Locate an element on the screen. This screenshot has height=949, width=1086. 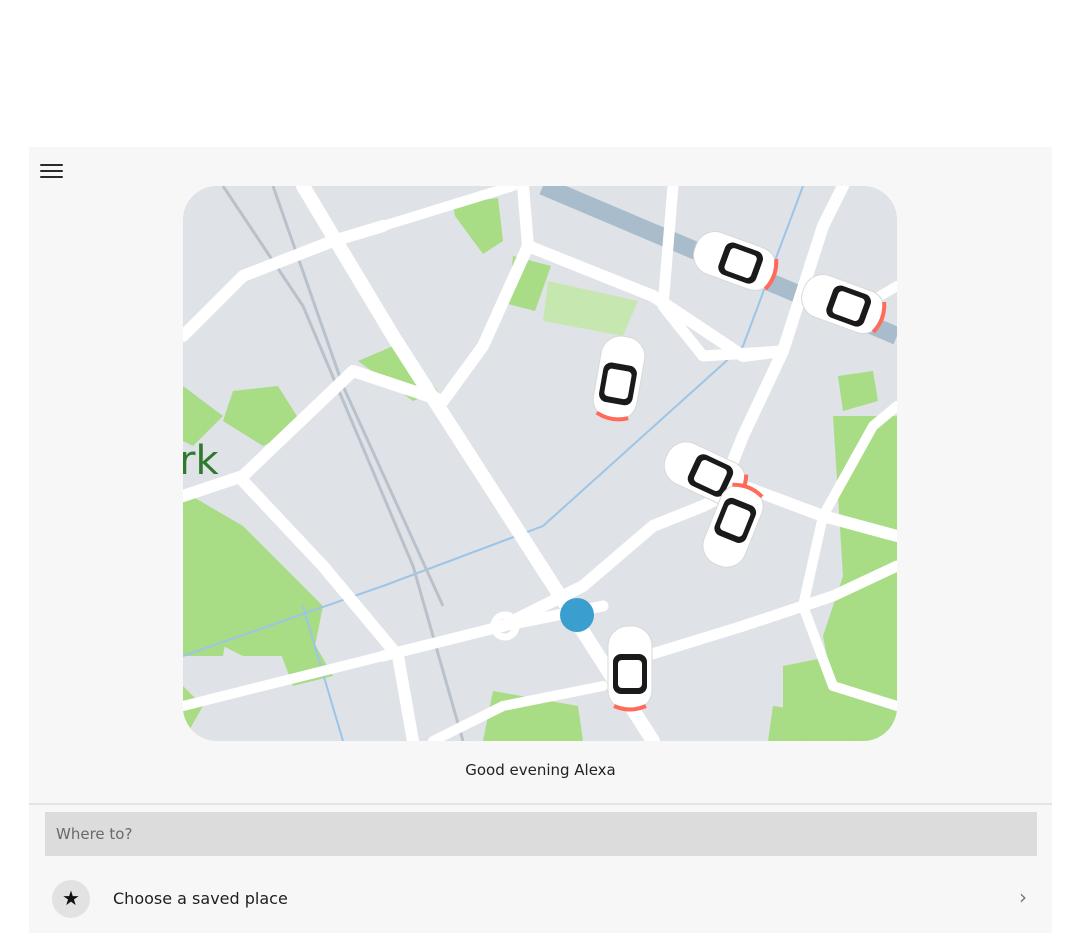
divider is located at coordinates (540, 804).